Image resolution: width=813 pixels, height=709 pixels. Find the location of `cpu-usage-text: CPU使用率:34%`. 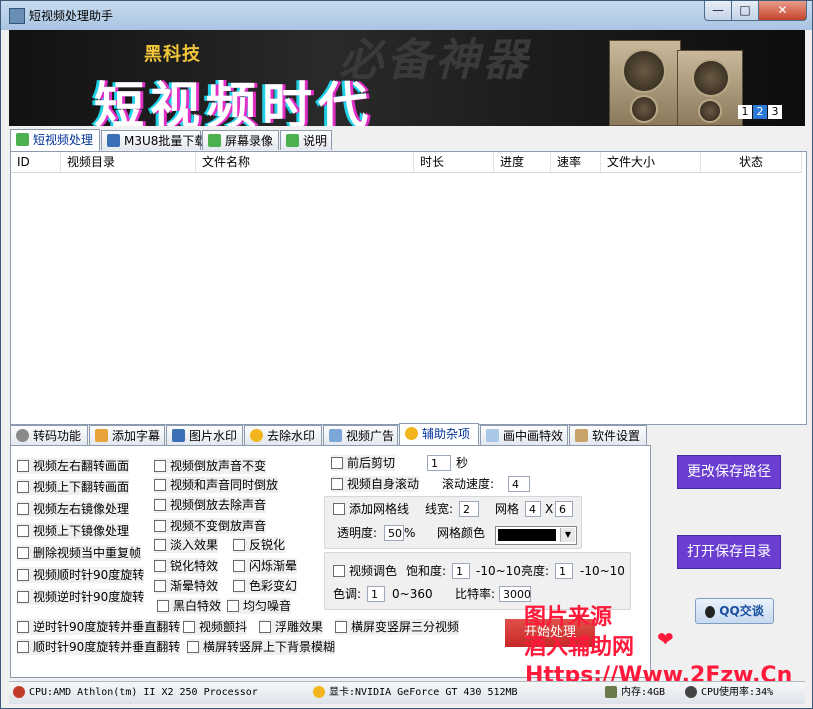

cpu-usage-text: CPU使用率:34% is located at coordinates (737, 692).